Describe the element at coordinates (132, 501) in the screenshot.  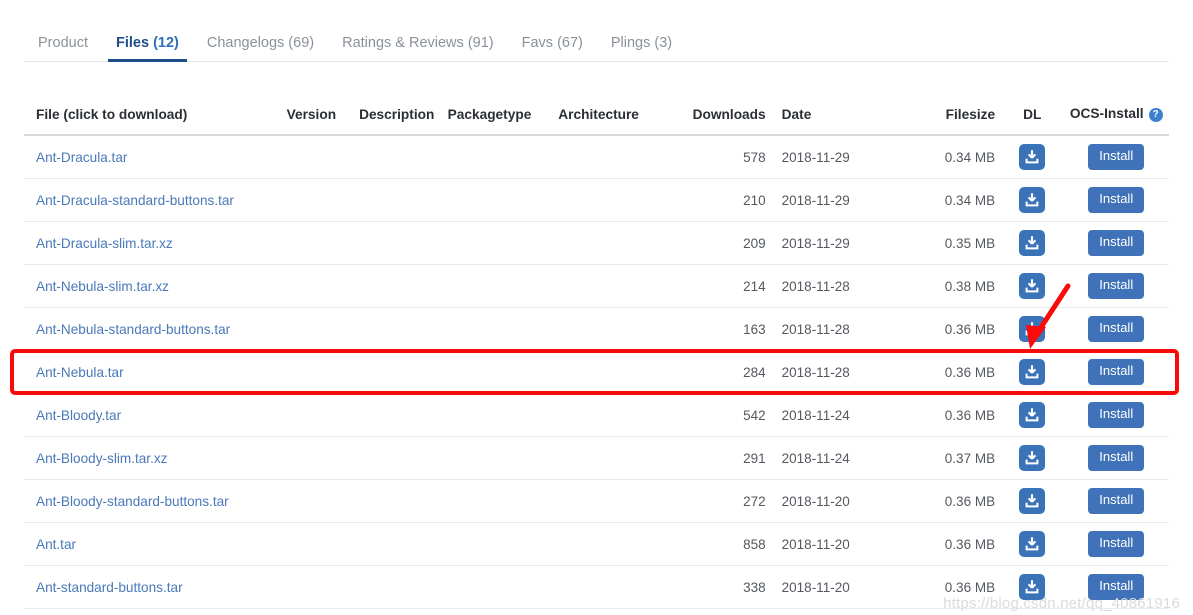
I see `file-download-link: Ant-Bloody-standard-buttons.tar` at that location.